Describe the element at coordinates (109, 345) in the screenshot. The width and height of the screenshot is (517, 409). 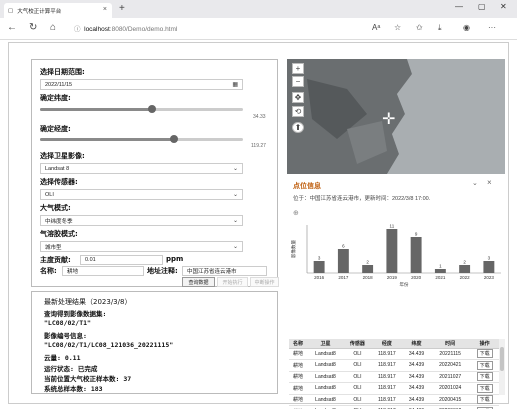
I see `results-line-4: "LC08/02/T1/LC08_121036_20221115"` at that location.